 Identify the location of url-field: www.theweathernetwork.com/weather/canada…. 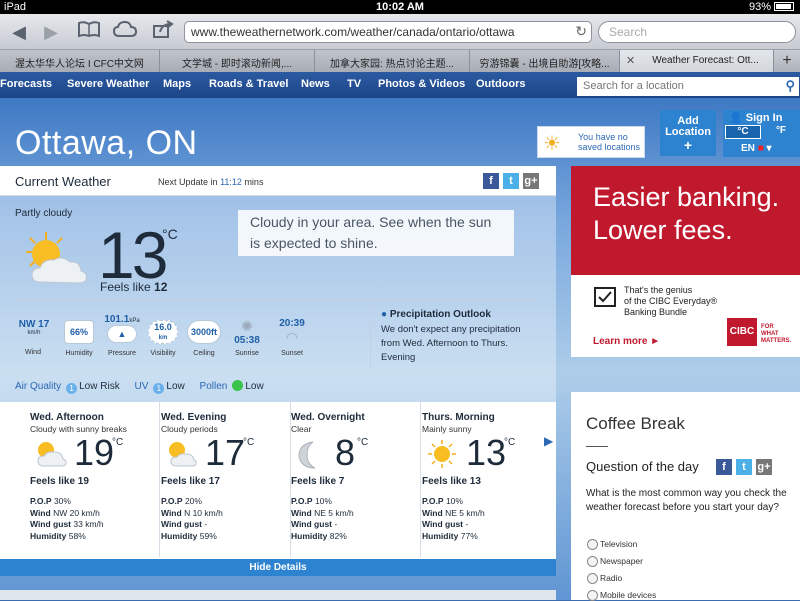
(388, 32).